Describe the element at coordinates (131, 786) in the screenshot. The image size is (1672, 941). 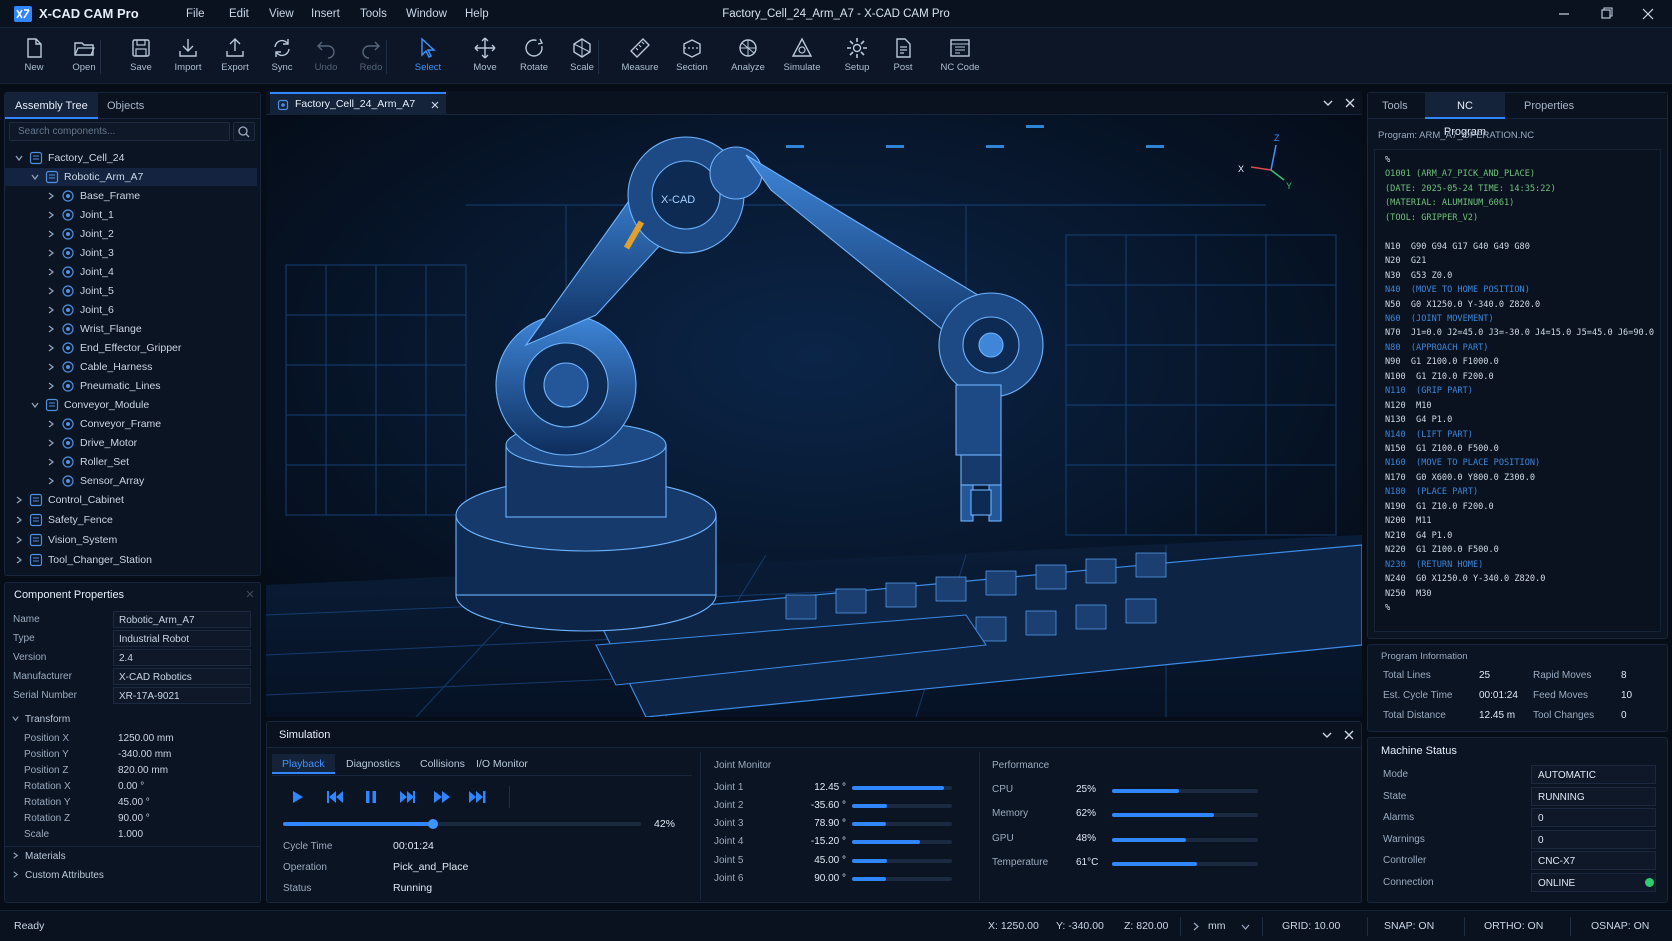
I see `transform-value: 0.00 °` at that location.